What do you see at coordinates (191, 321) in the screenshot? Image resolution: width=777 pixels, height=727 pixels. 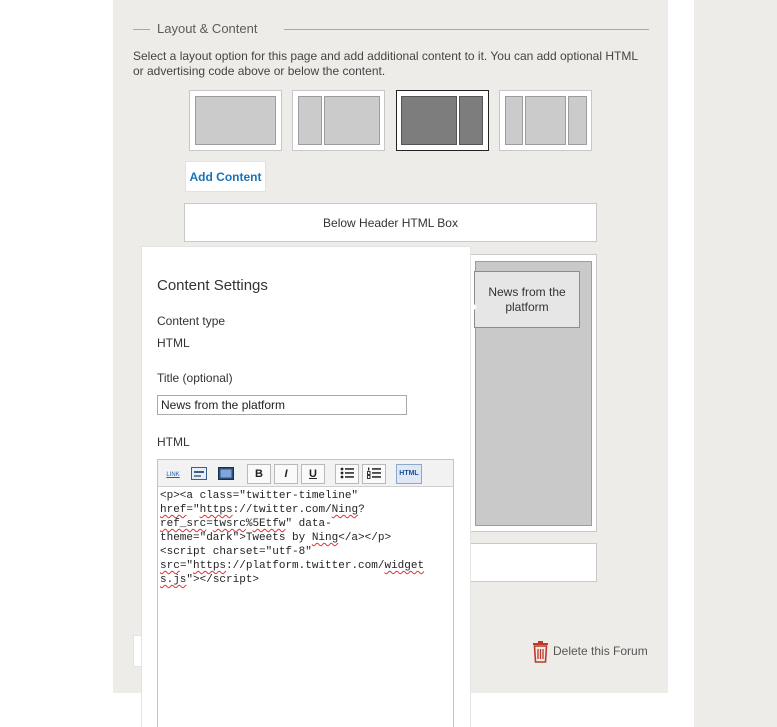 I see `content-type-label: Content type` at bounding box center [191, 321].